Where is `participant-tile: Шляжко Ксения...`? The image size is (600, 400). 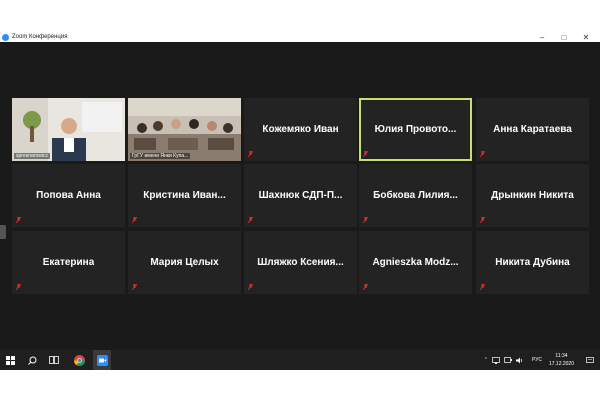 participant-tile: Шляжко Ксения... is located at coordinates (300, 262).